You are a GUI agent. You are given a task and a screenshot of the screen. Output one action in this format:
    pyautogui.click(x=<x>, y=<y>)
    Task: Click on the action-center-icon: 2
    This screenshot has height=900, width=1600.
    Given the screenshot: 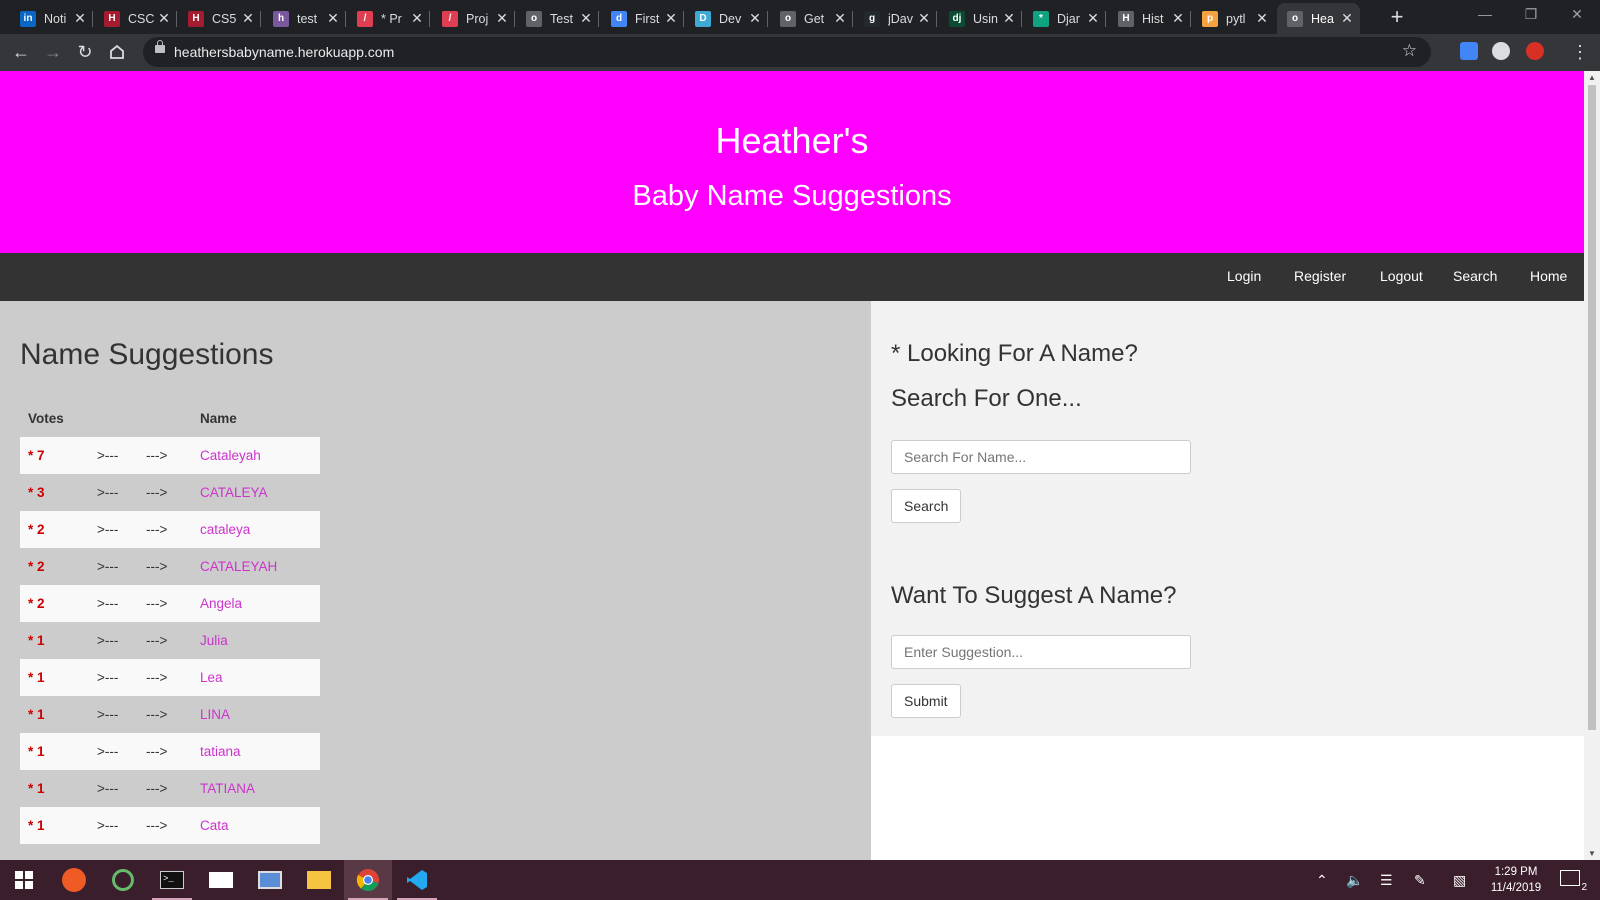 What is the action you would take?
    pyautogui.click(x=1573, y=881)
    